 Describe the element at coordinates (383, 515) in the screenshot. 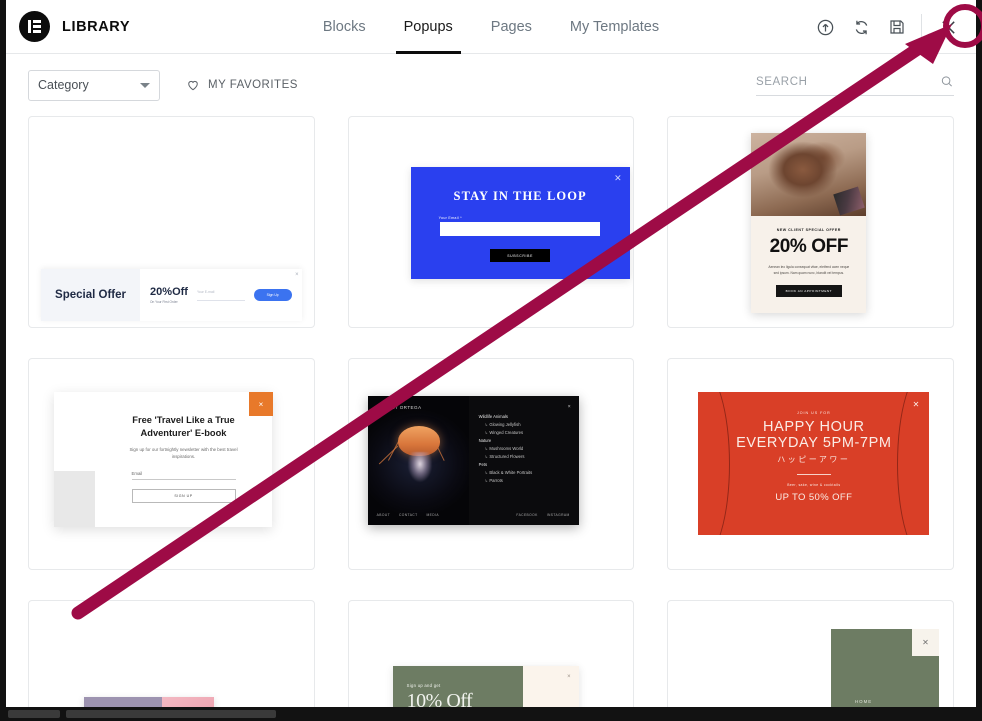

I see `t5-footer-link: ABOUT` at that location.